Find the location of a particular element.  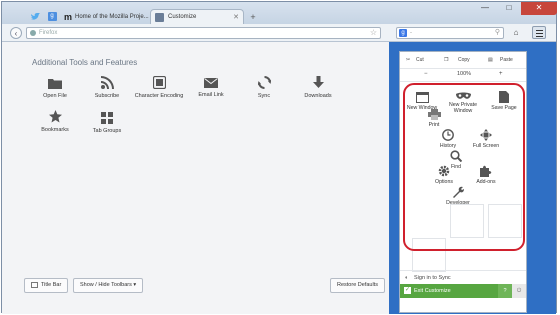

paste-icon: ▤ is located at coordinates (490, 60).